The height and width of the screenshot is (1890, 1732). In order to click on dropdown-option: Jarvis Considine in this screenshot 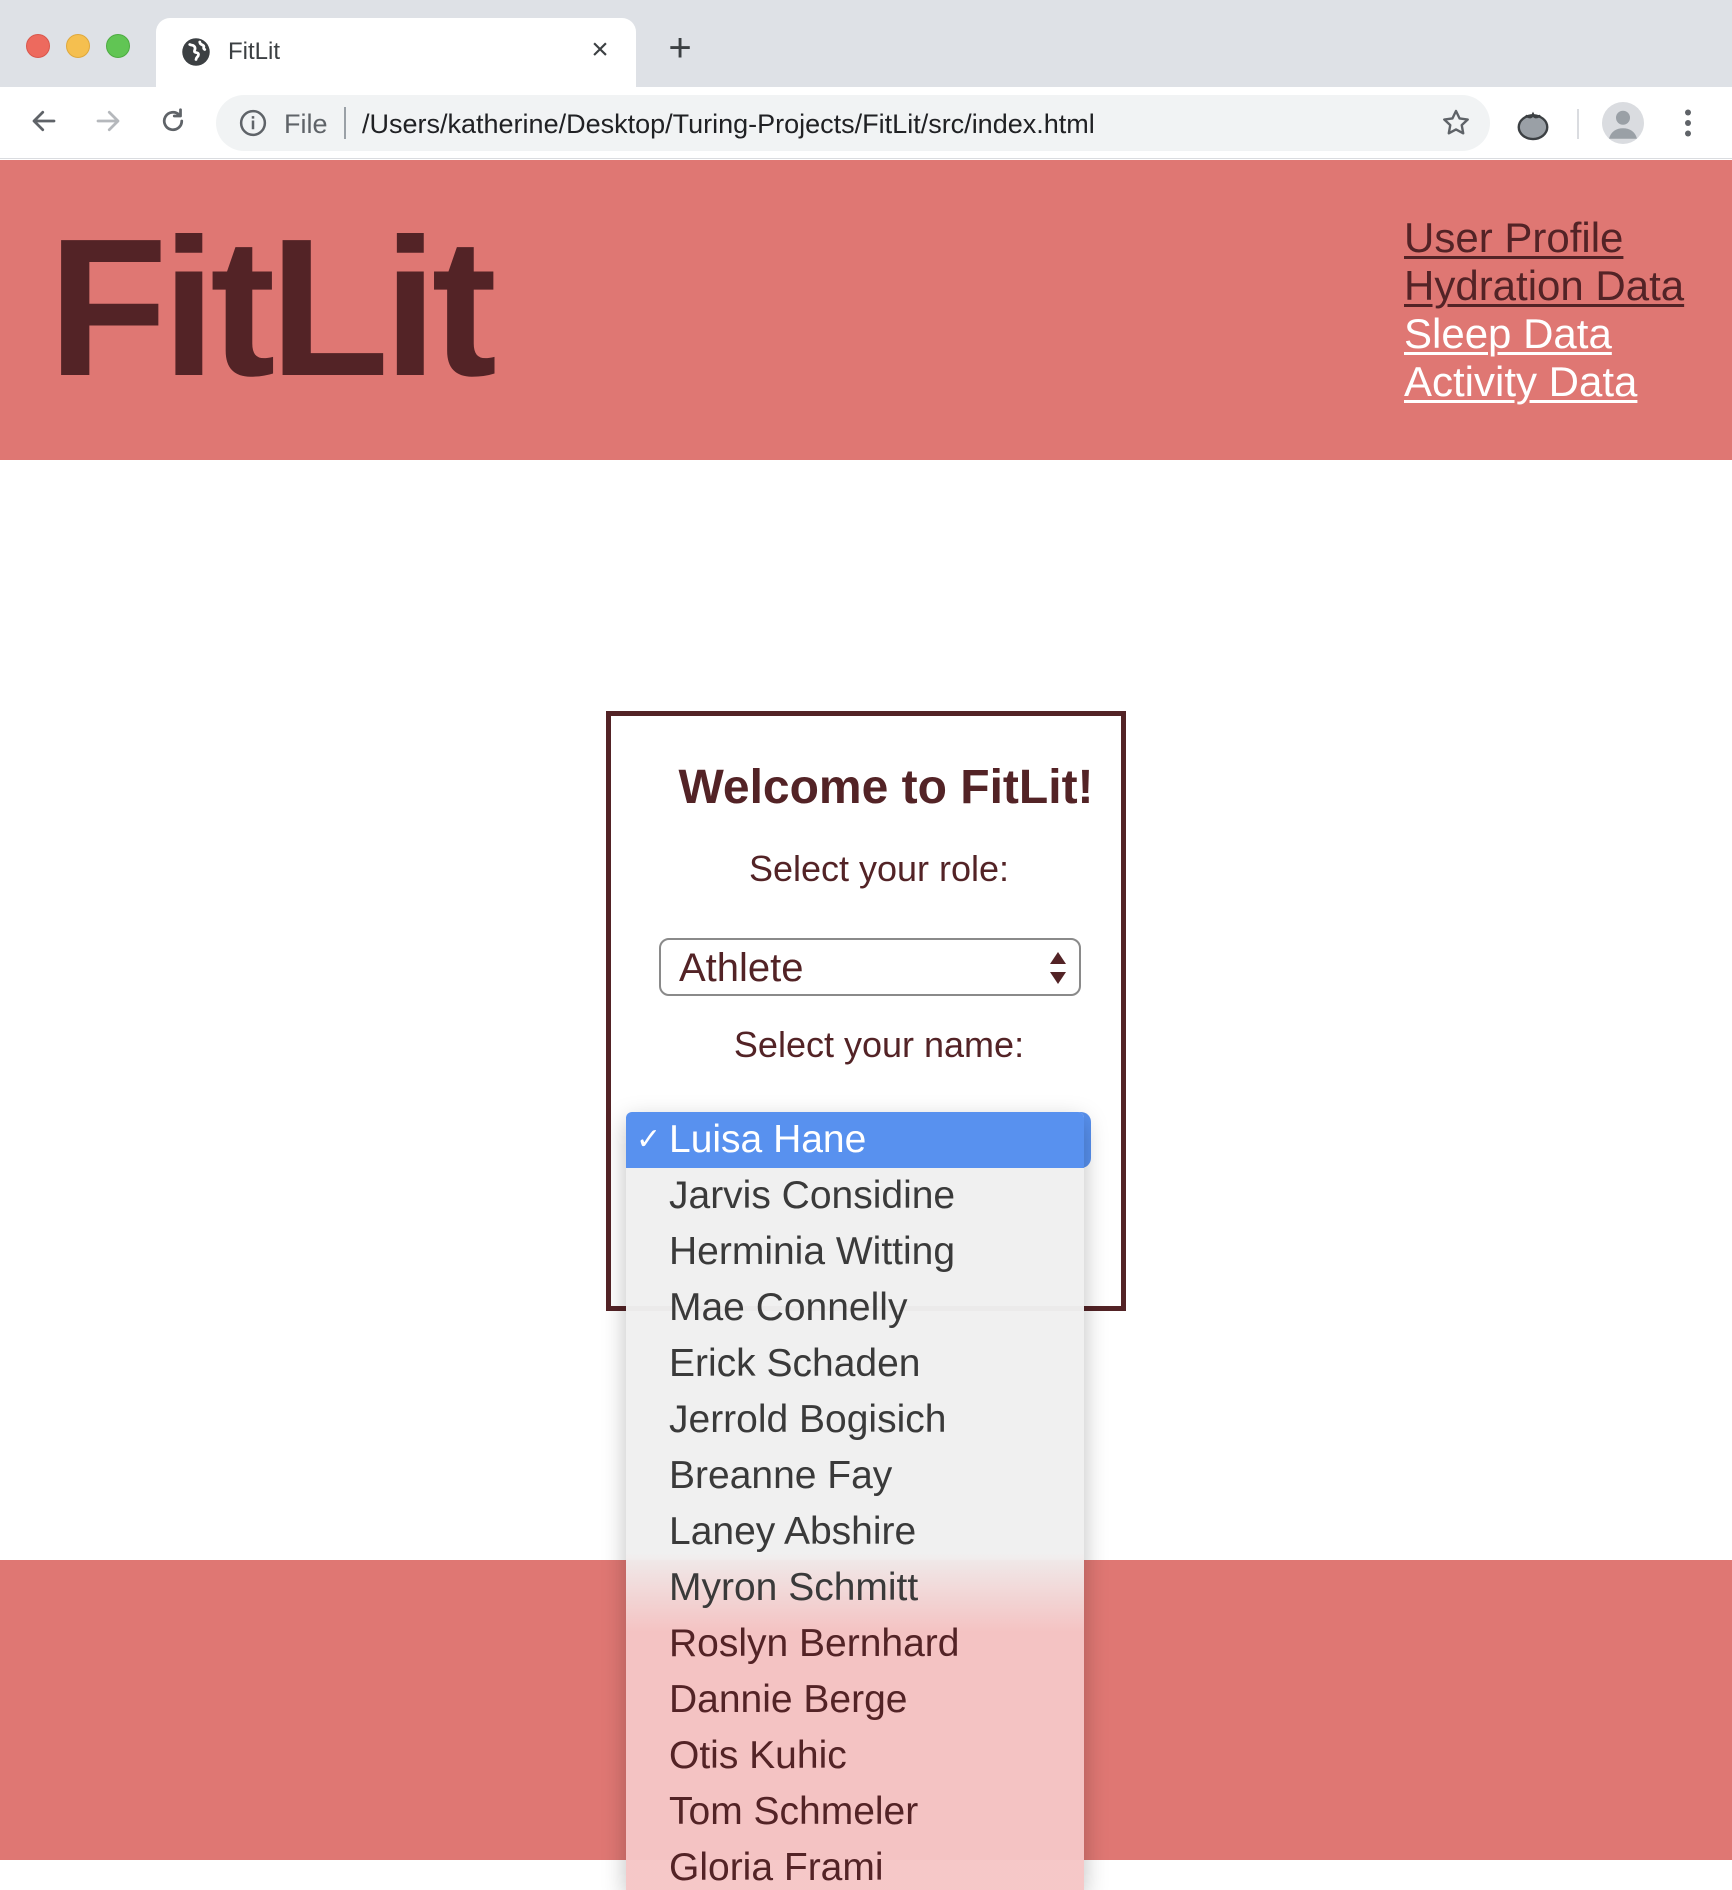, I will do `click(855, 1196)`.